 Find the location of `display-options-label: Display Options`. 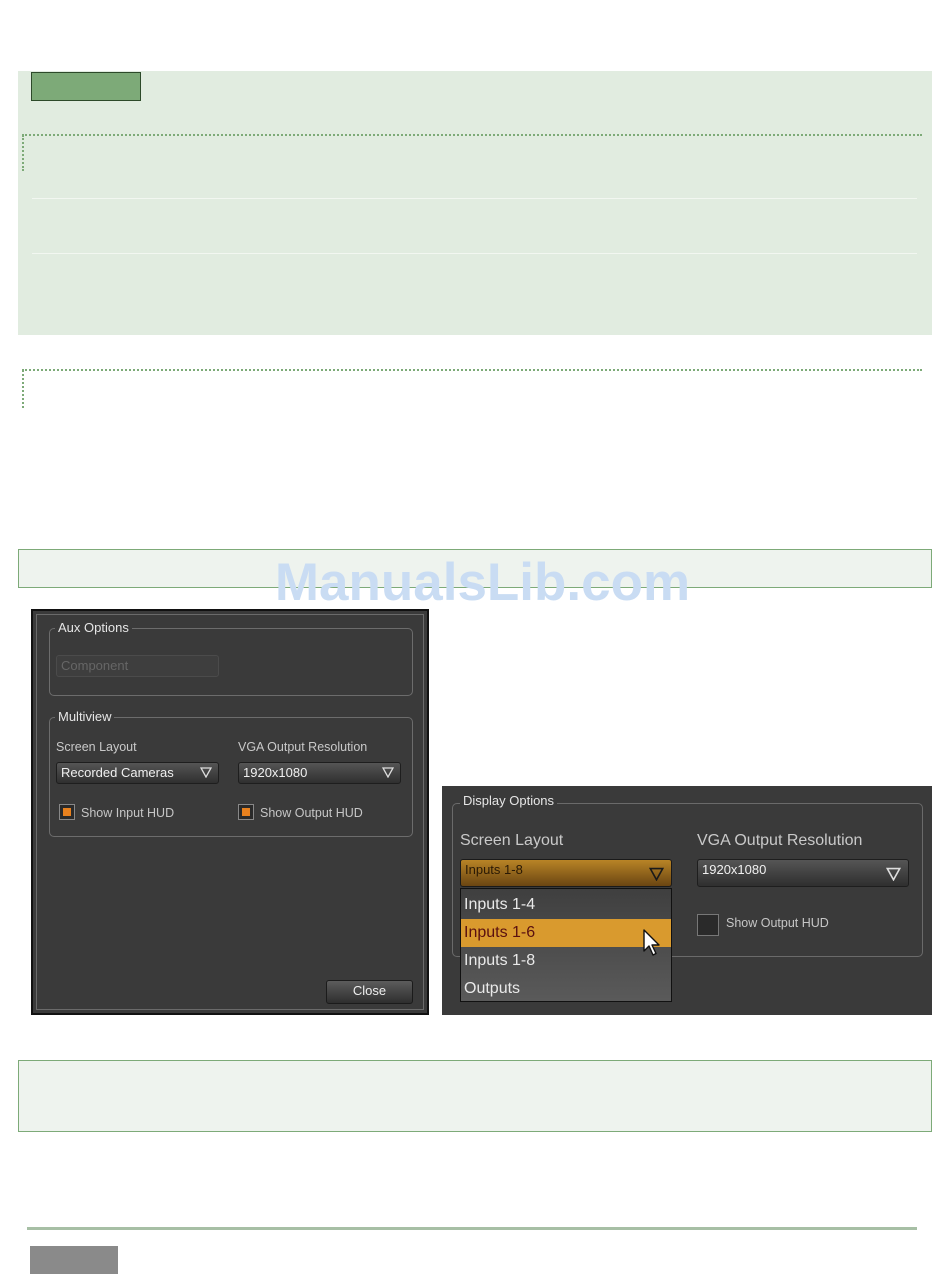

display-options-label: Display Options is located at coordinates (509, 801).